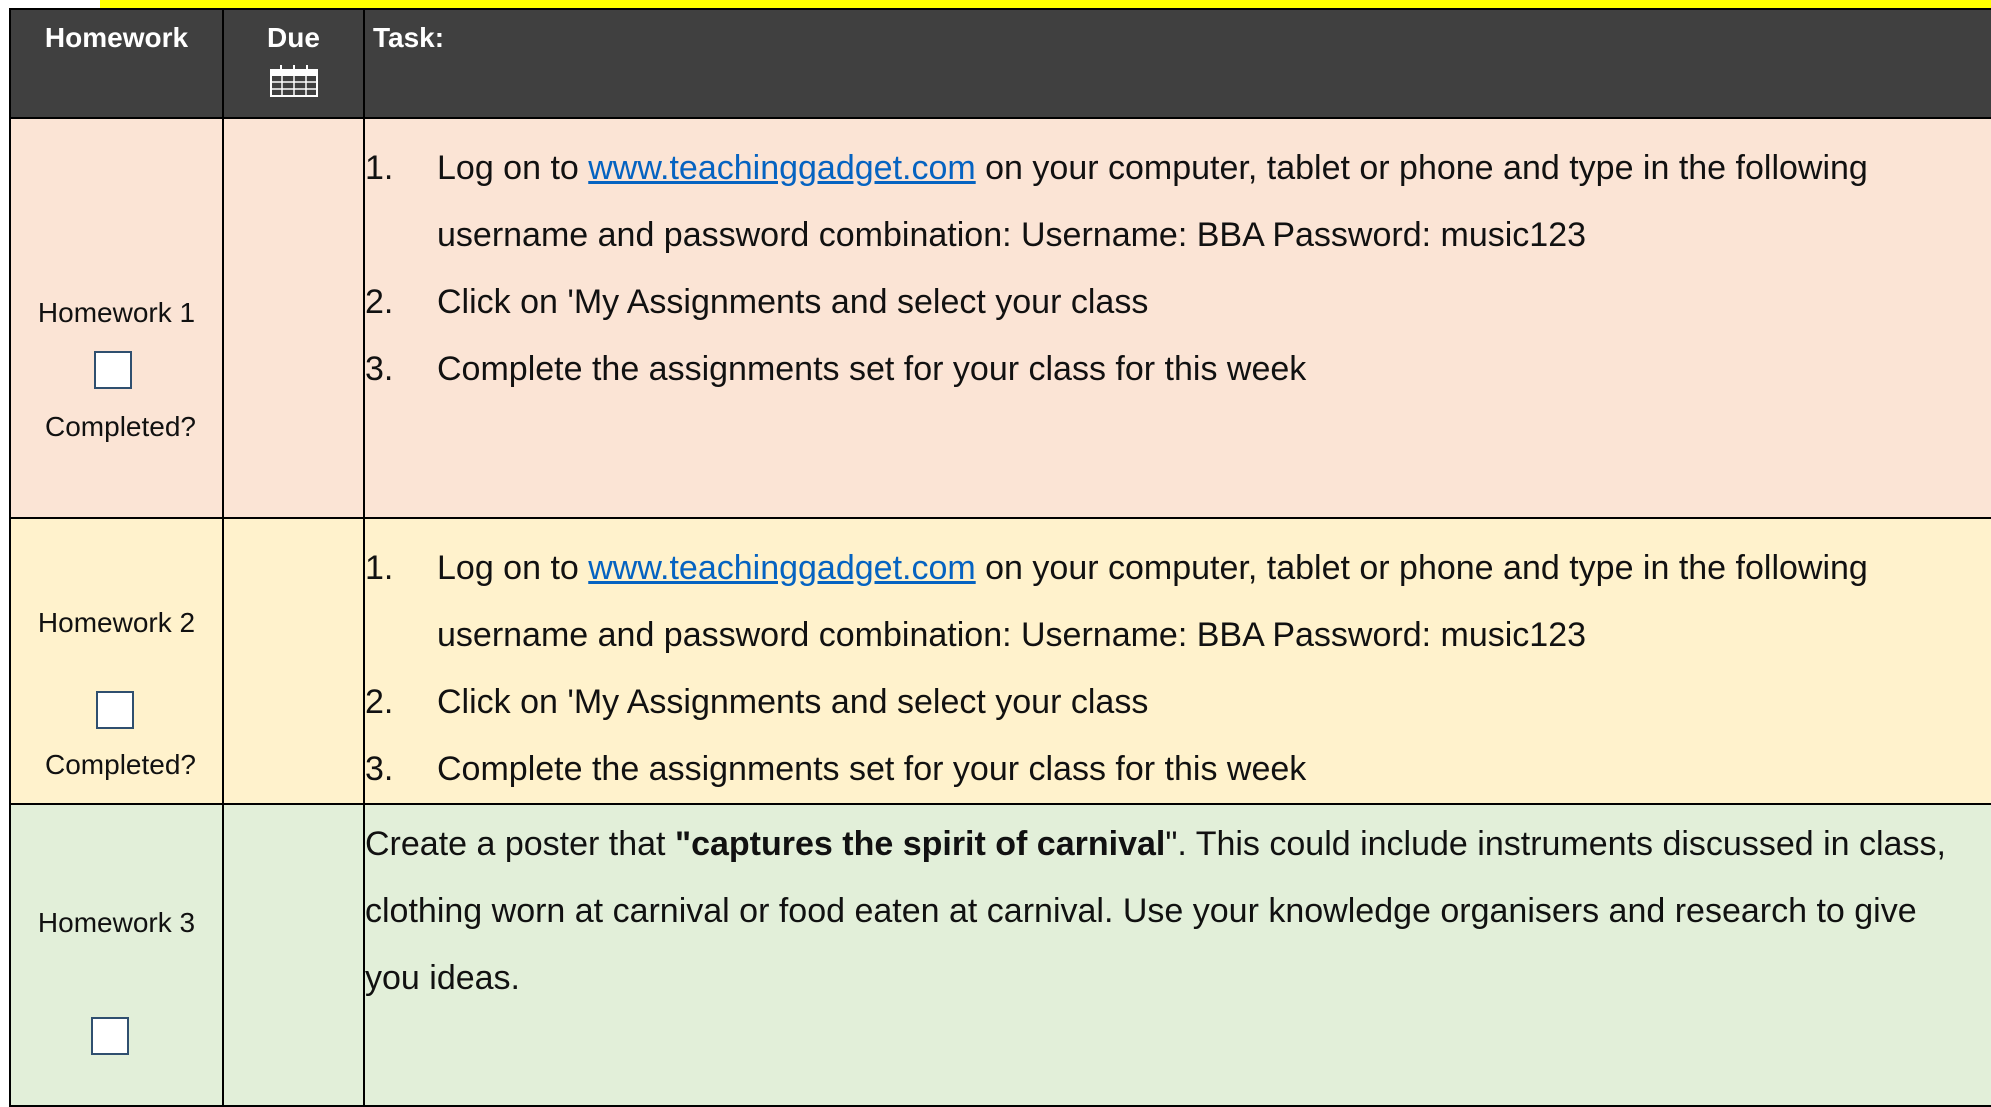 This screenshot has height=1107, width=1991. Describe the element at coordinates (115, 710) in the screenshot. I see `homework-2-checkbox` at that location.